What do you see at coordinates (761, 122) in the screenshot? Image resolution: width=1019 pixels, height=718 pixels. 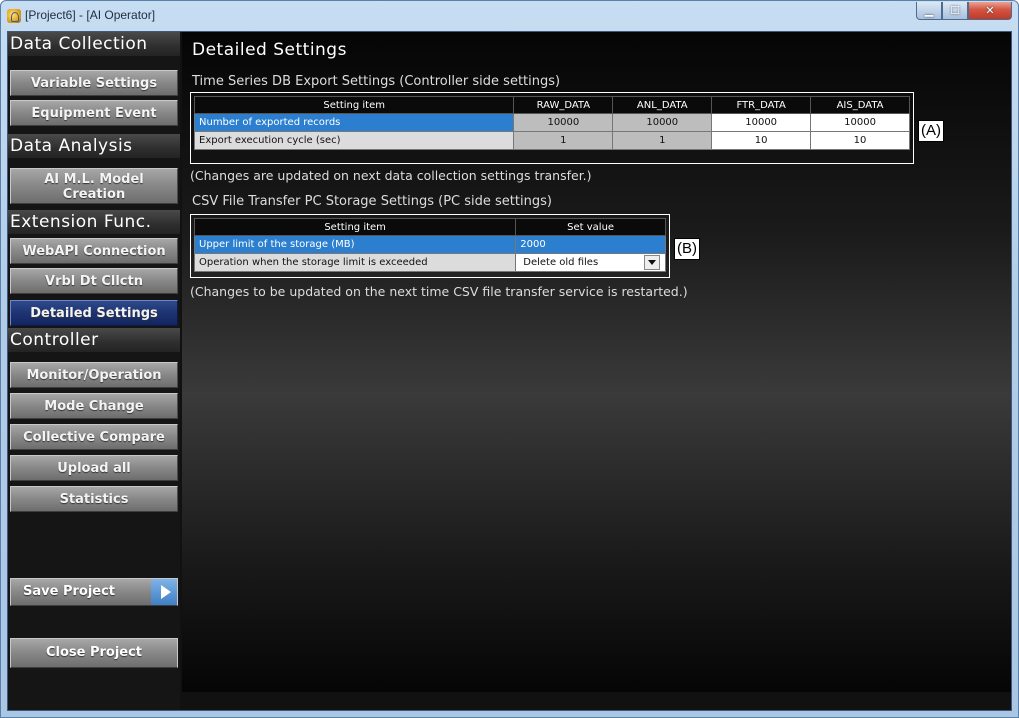 I see `tsdb-cell-ftr-records: 10000` at bounding box center [761, 122].